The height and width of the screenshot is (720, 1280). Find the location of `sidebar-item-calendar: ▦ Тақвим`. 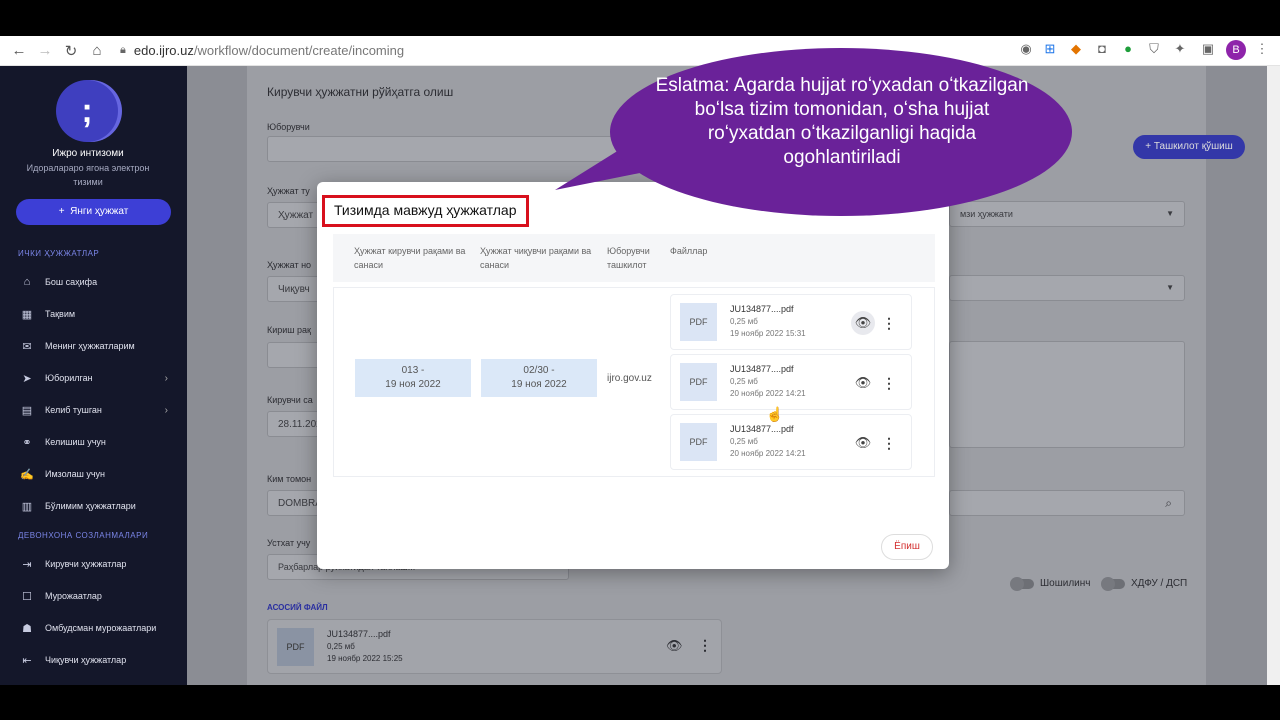

sidebar-item-calendar: ▦ Тақвим is located at coordinates (93, 314).